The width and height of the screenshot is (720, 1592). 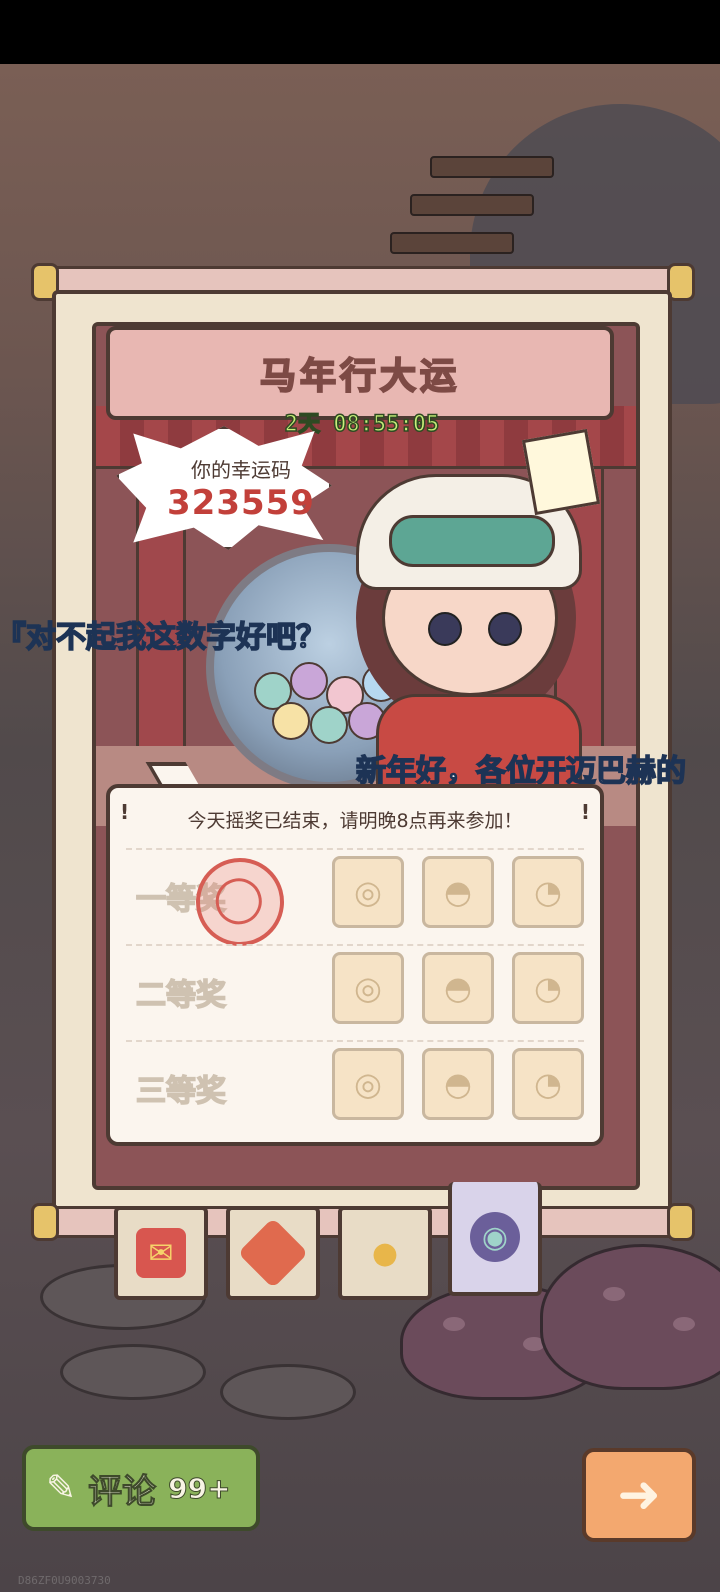 I want to click on background-mushroom, so click(x=630, y=1317).